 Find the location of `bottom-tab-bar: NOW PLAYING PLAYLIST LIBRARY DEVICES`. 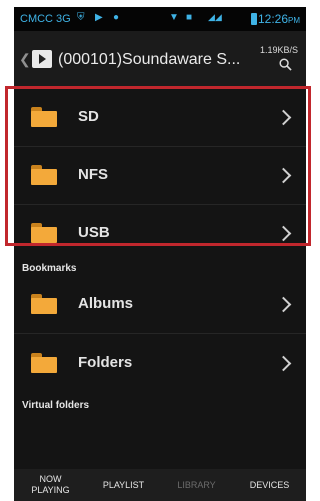

bottom-tab-bar: NOW PLAYING PLAYLIST LIBRARY DEVICES is located at coordinates (160, 485).